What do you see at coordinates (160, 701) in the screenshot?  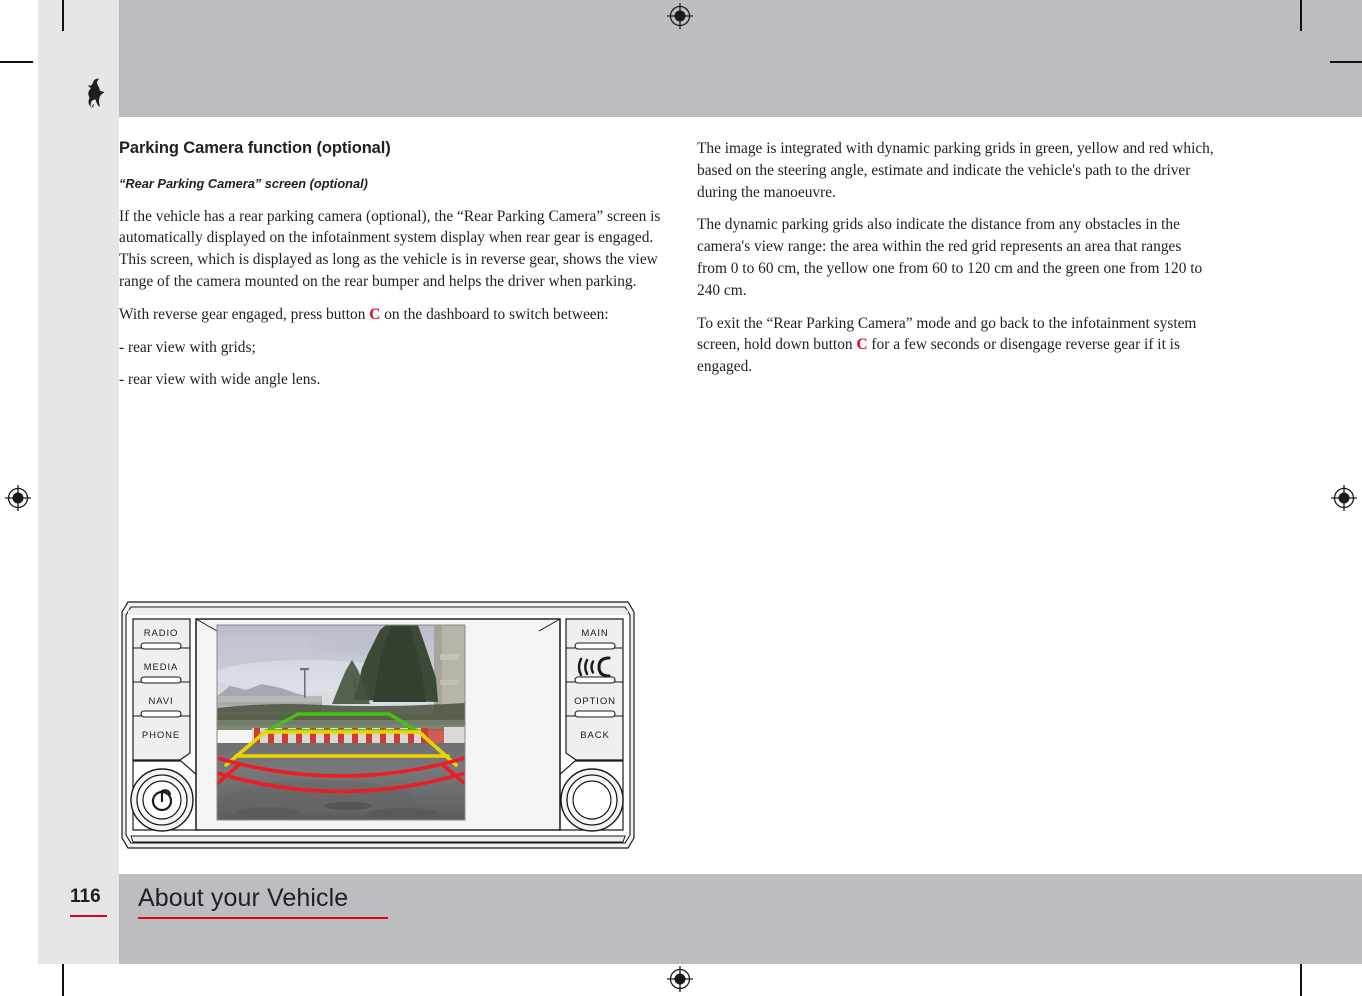 I see `navi-button-label: NAVI` at bounding box center [160, 701].